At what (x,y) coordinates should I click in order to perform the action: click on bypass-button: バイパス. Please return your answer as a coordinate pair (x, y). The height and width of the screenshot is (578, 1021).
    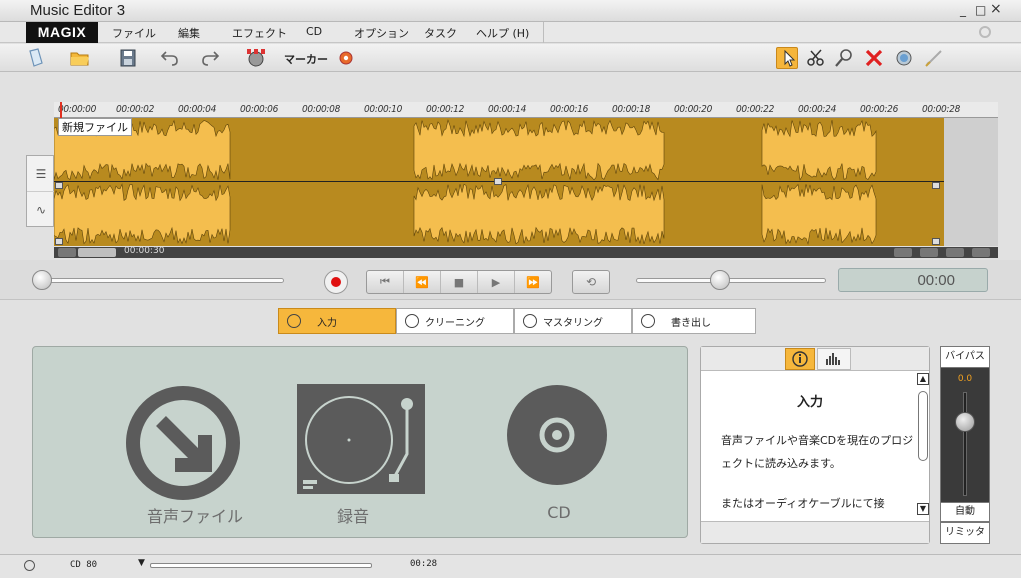
    Looking at the image, I should click on (965, 357).